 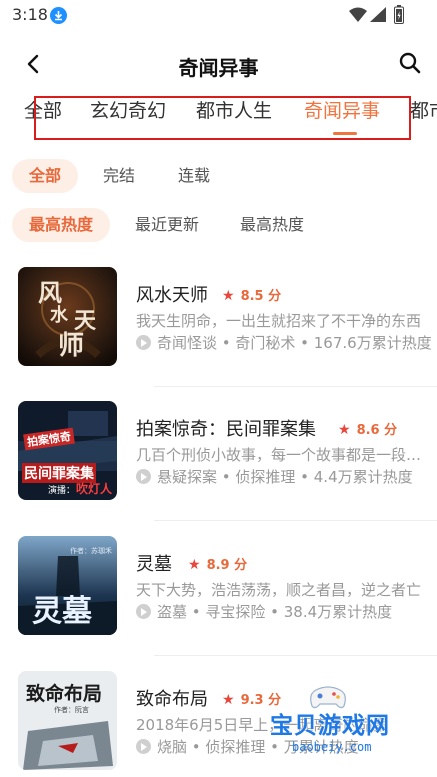 I want to click on tab-urban-life: 都市人生, so click(x=234, y=109).